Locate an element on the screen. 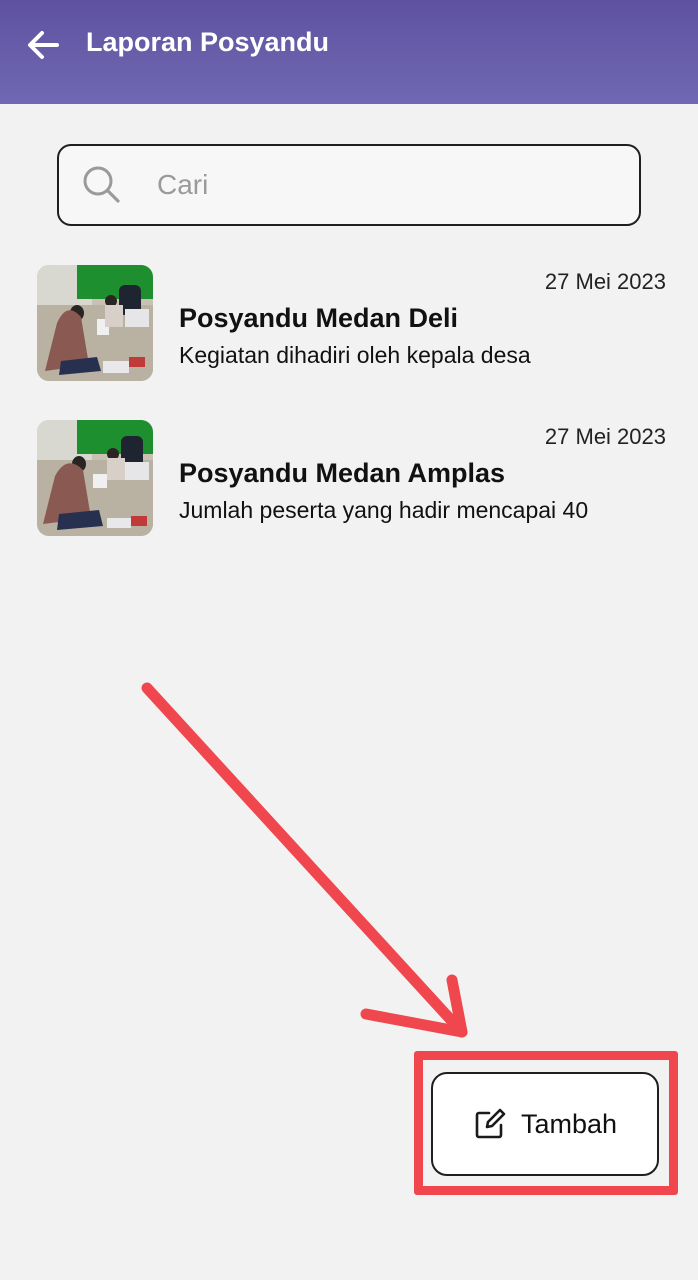 The width and height of the screenshot is (698, 1280). search-box is located at coordinates (349, 185).